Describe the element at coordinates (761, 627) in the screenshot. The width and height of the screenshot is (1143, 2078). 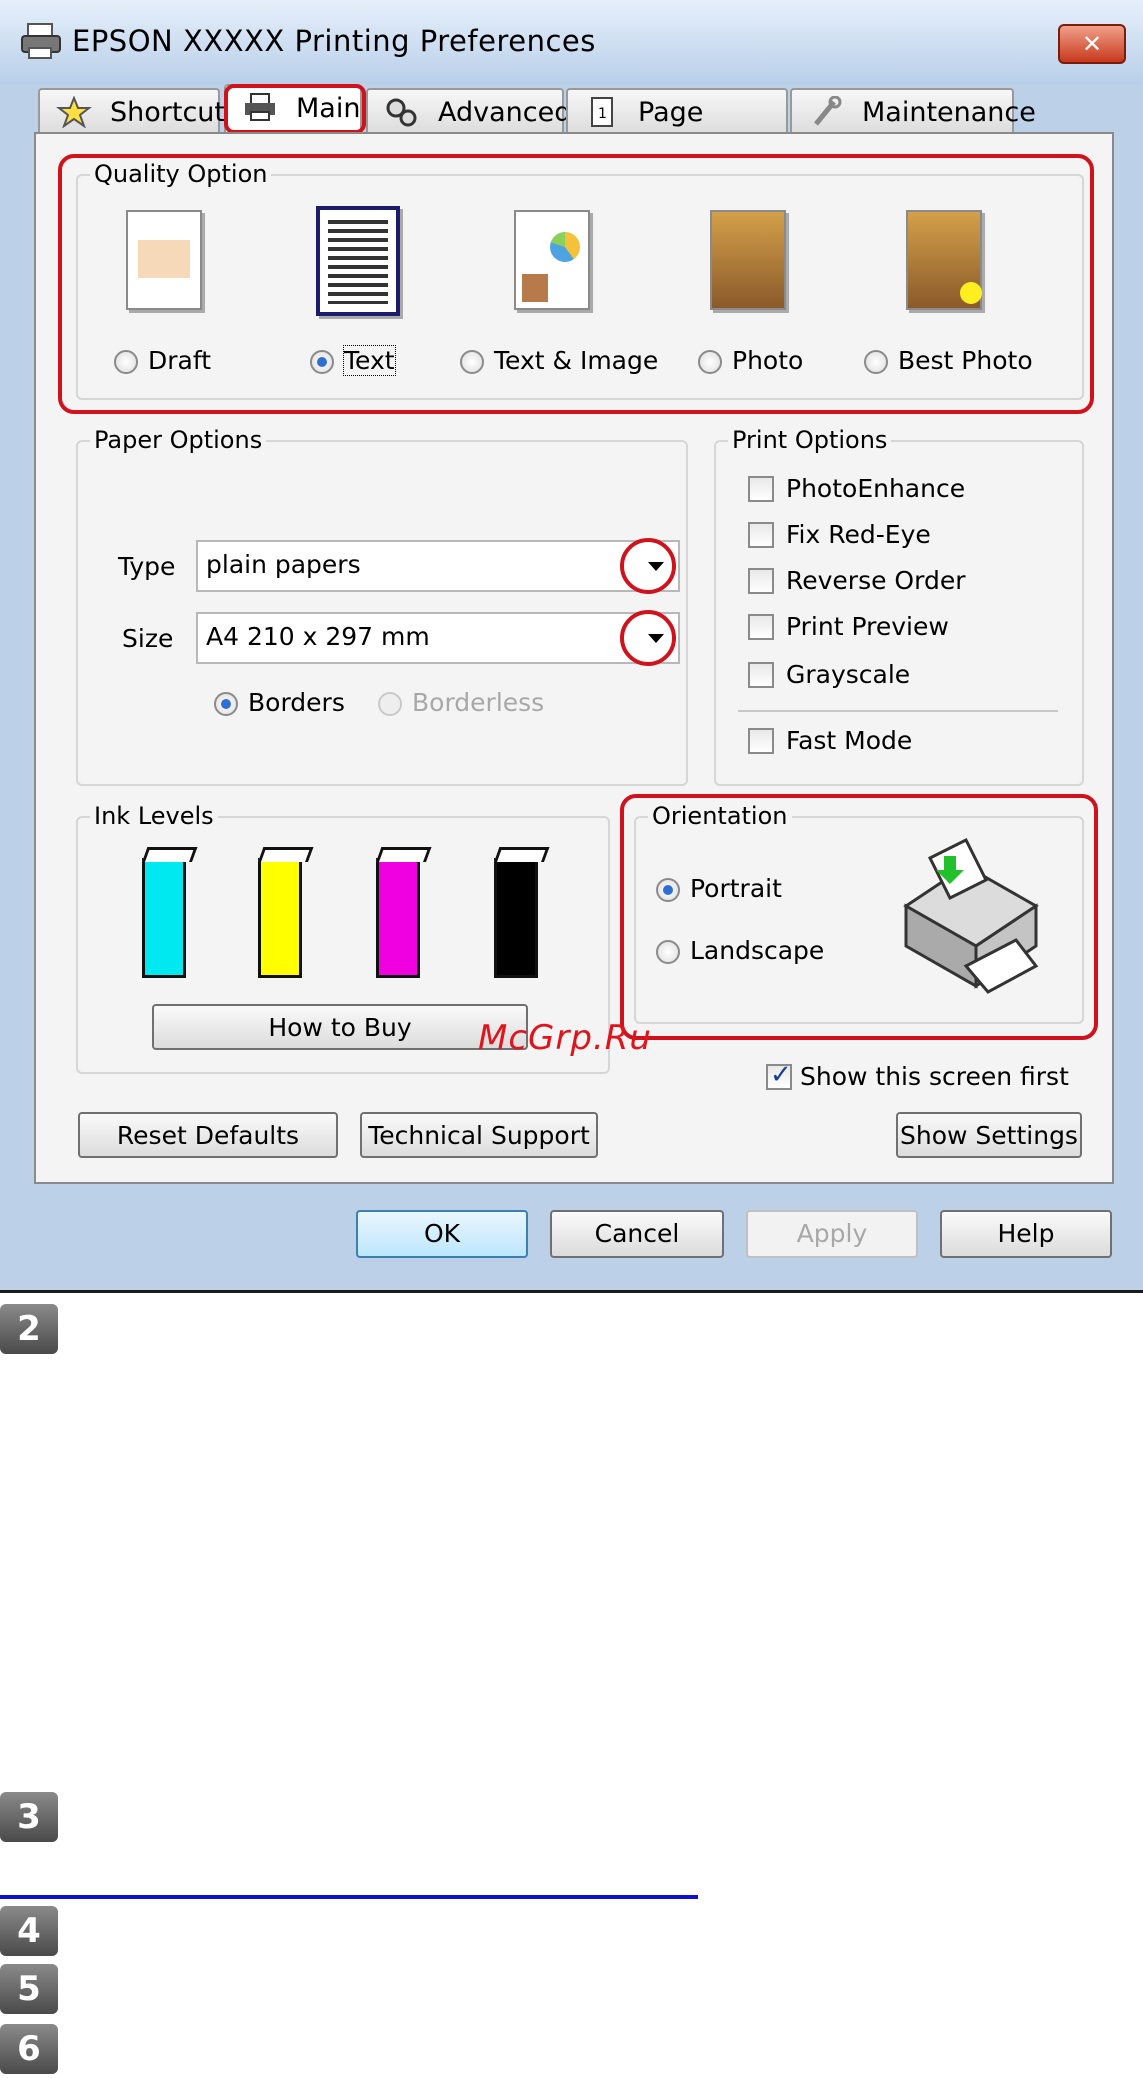
I see `print-preview-checkbox` at that location.